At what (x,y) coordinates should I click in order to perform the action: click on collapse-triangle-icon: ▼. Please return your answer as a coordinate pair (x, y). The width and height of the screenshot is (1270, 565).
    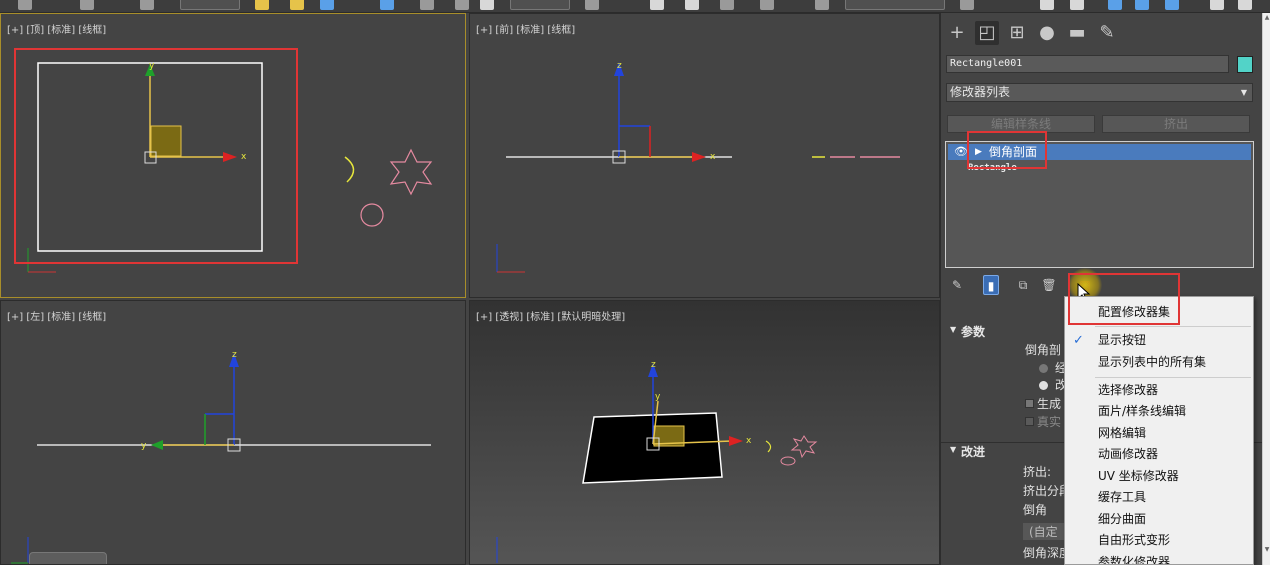
    Looking at the image, I should click on (953, 329).